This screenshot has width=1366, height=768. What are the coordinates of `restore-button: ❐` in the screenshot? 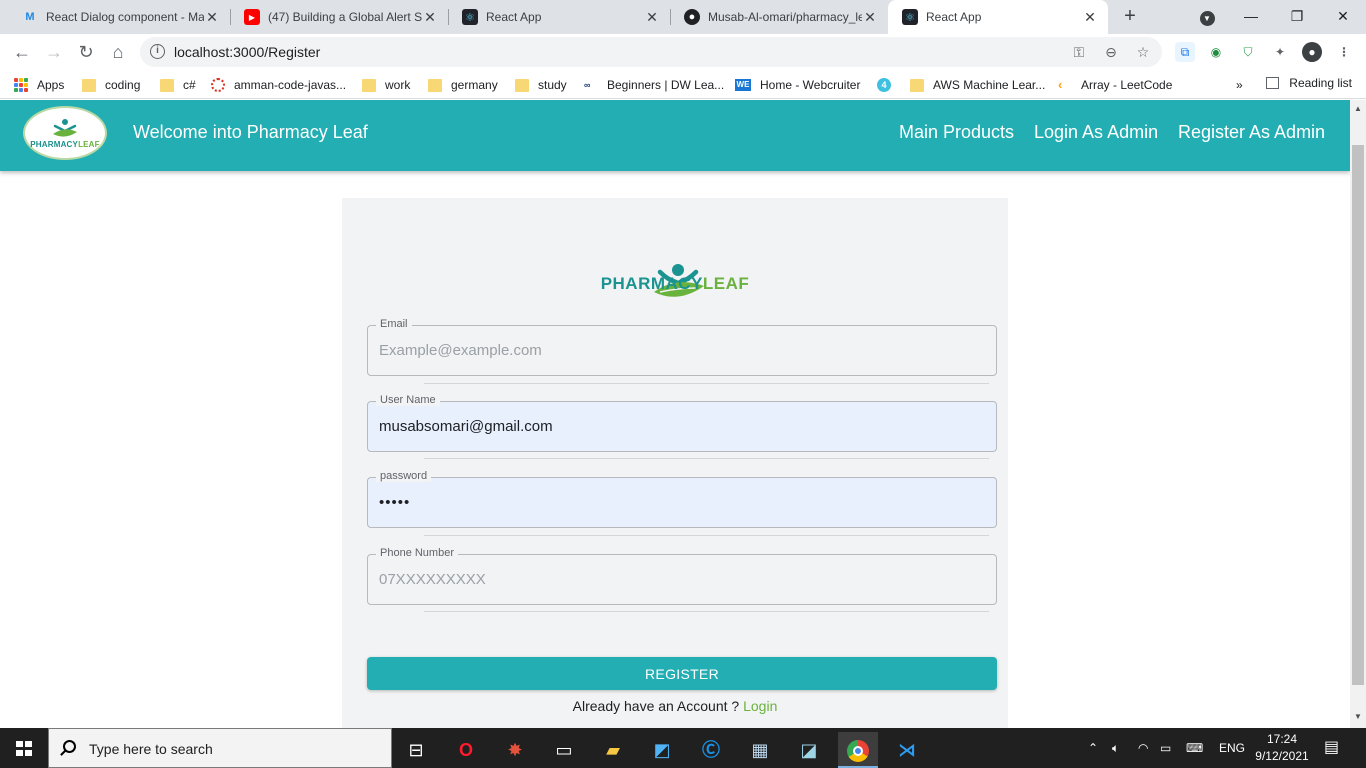 It's located at (1297, 17).